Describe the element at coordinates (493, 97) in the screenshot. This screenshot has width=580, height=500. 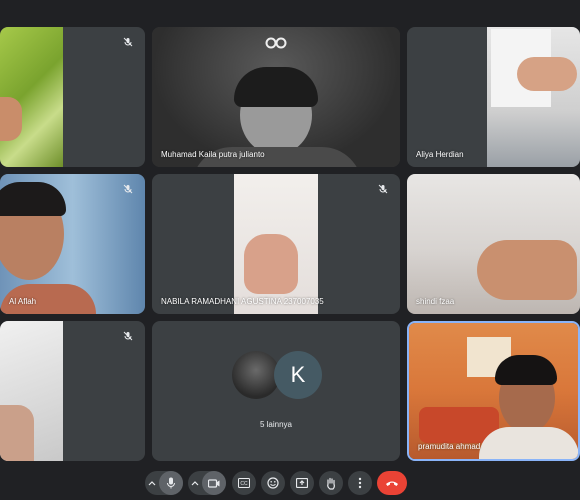
I see `participant-tile-3: Aliya Herdian` at that location.